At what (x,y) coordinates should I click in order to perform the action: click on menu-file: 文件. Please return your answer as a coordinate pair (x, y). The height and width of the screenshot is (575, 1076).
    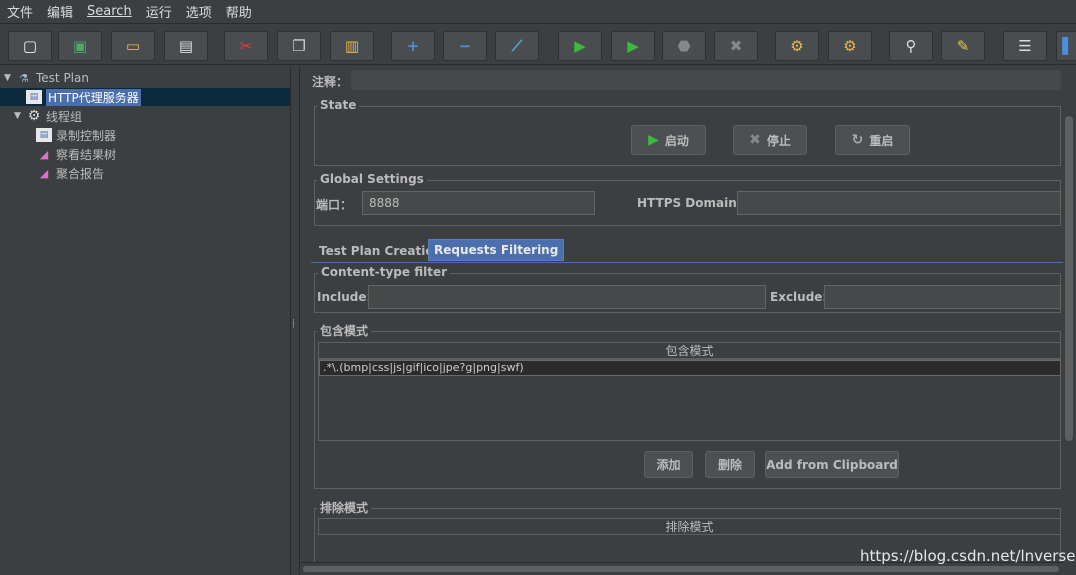
    Looking at the image, I should click on (20, 11).